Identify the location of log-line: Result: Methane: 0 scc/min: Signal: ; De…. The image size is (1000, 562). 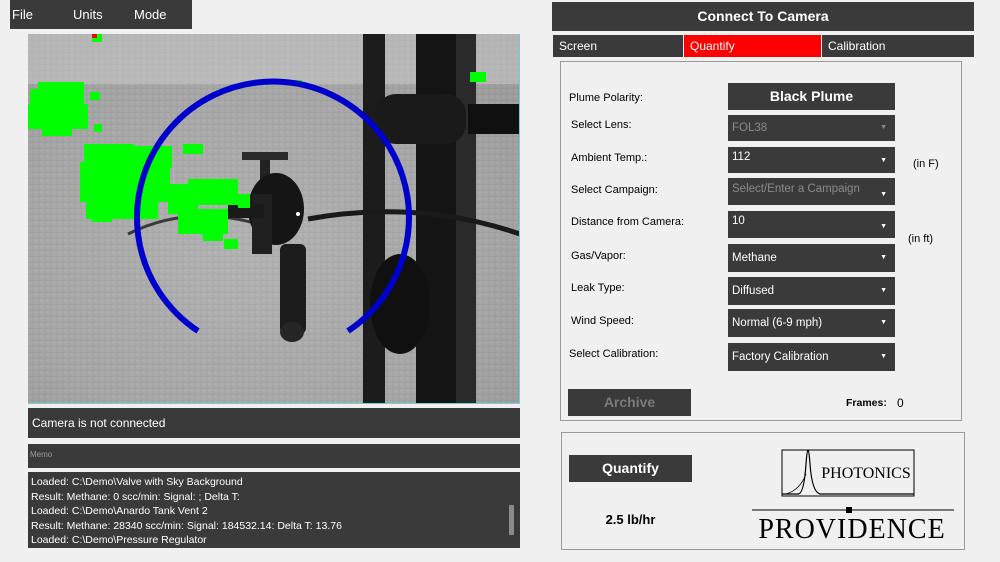
(135, 496).